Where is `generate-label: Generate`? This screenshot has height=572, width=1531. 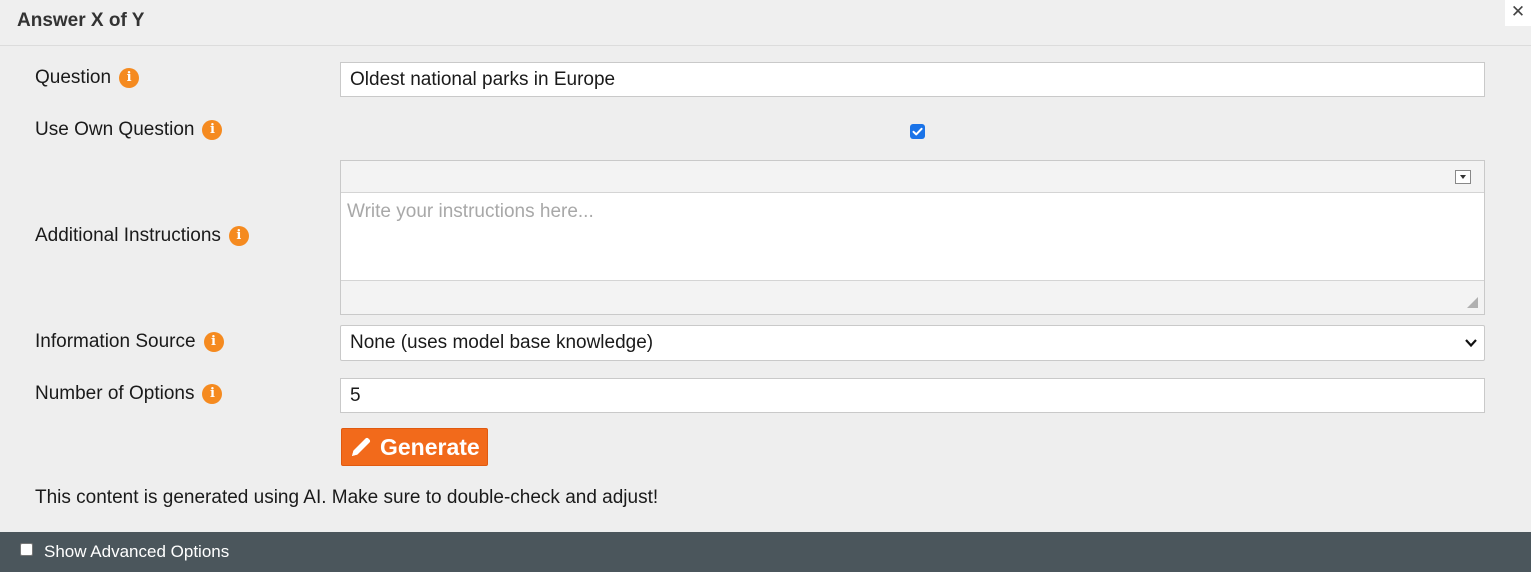 generate-label: Generate is located at coordinates (430, 446).